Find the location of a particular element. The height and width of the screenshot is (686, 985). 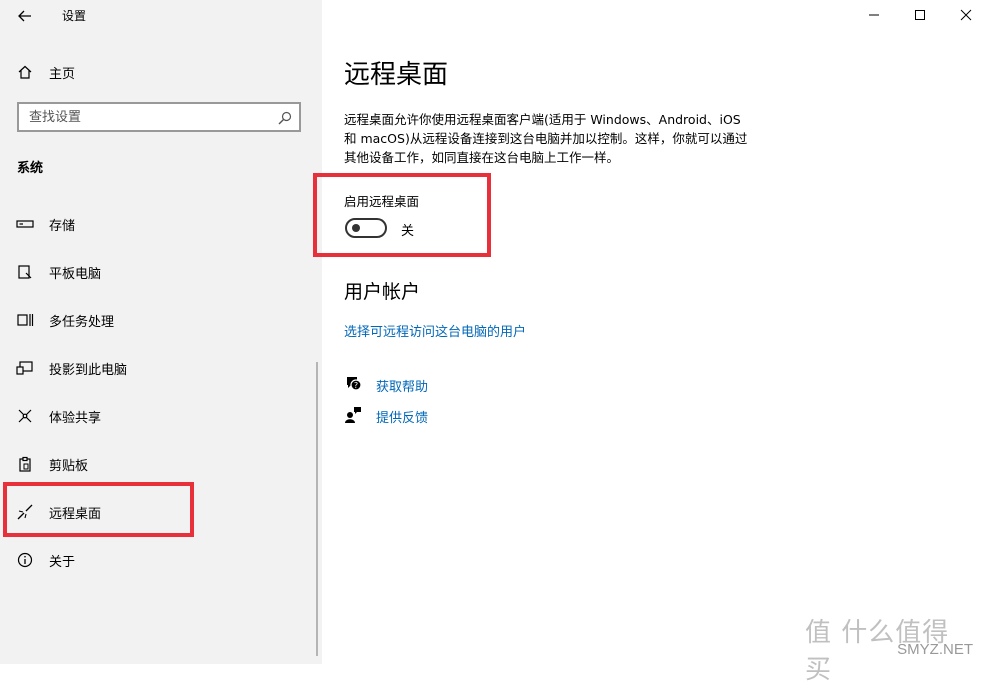

maximize-icon is located at coordinates (920, 15).